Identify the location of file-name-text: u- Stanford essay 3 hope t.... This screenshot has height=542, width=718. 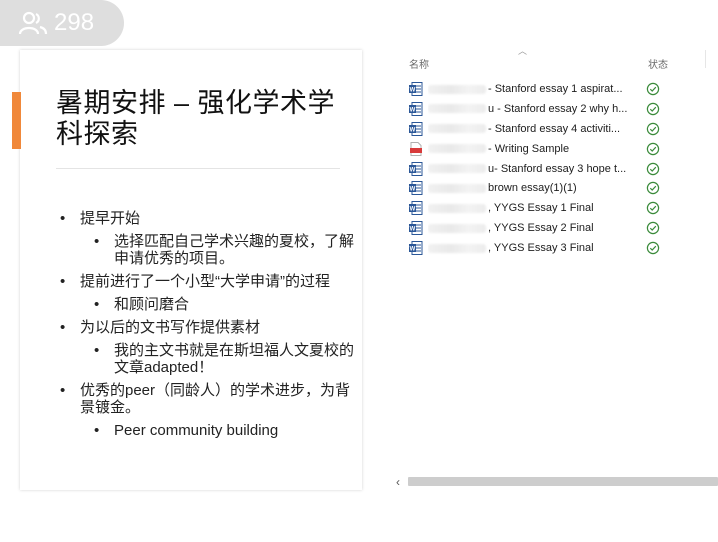
(557, 168).